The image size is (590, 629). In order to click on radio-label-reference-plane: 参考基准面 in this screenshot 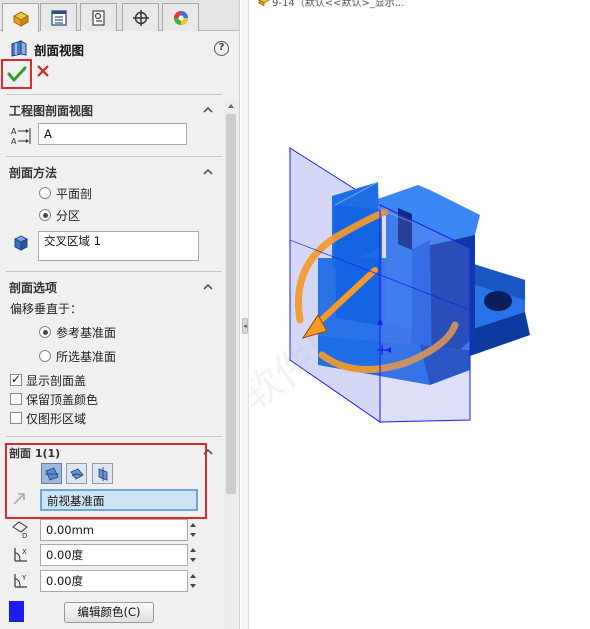, I will do `click(86, 333)`.